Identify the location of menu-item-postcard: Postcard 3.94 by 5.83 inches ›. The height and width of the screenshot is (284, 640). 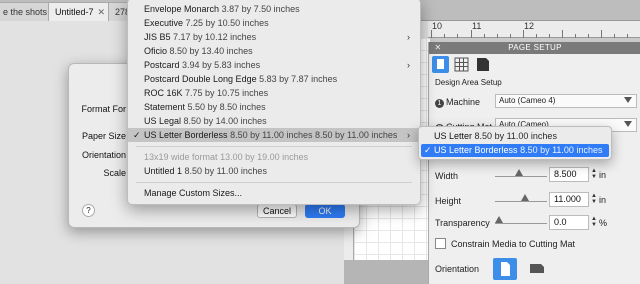
(274, 65).